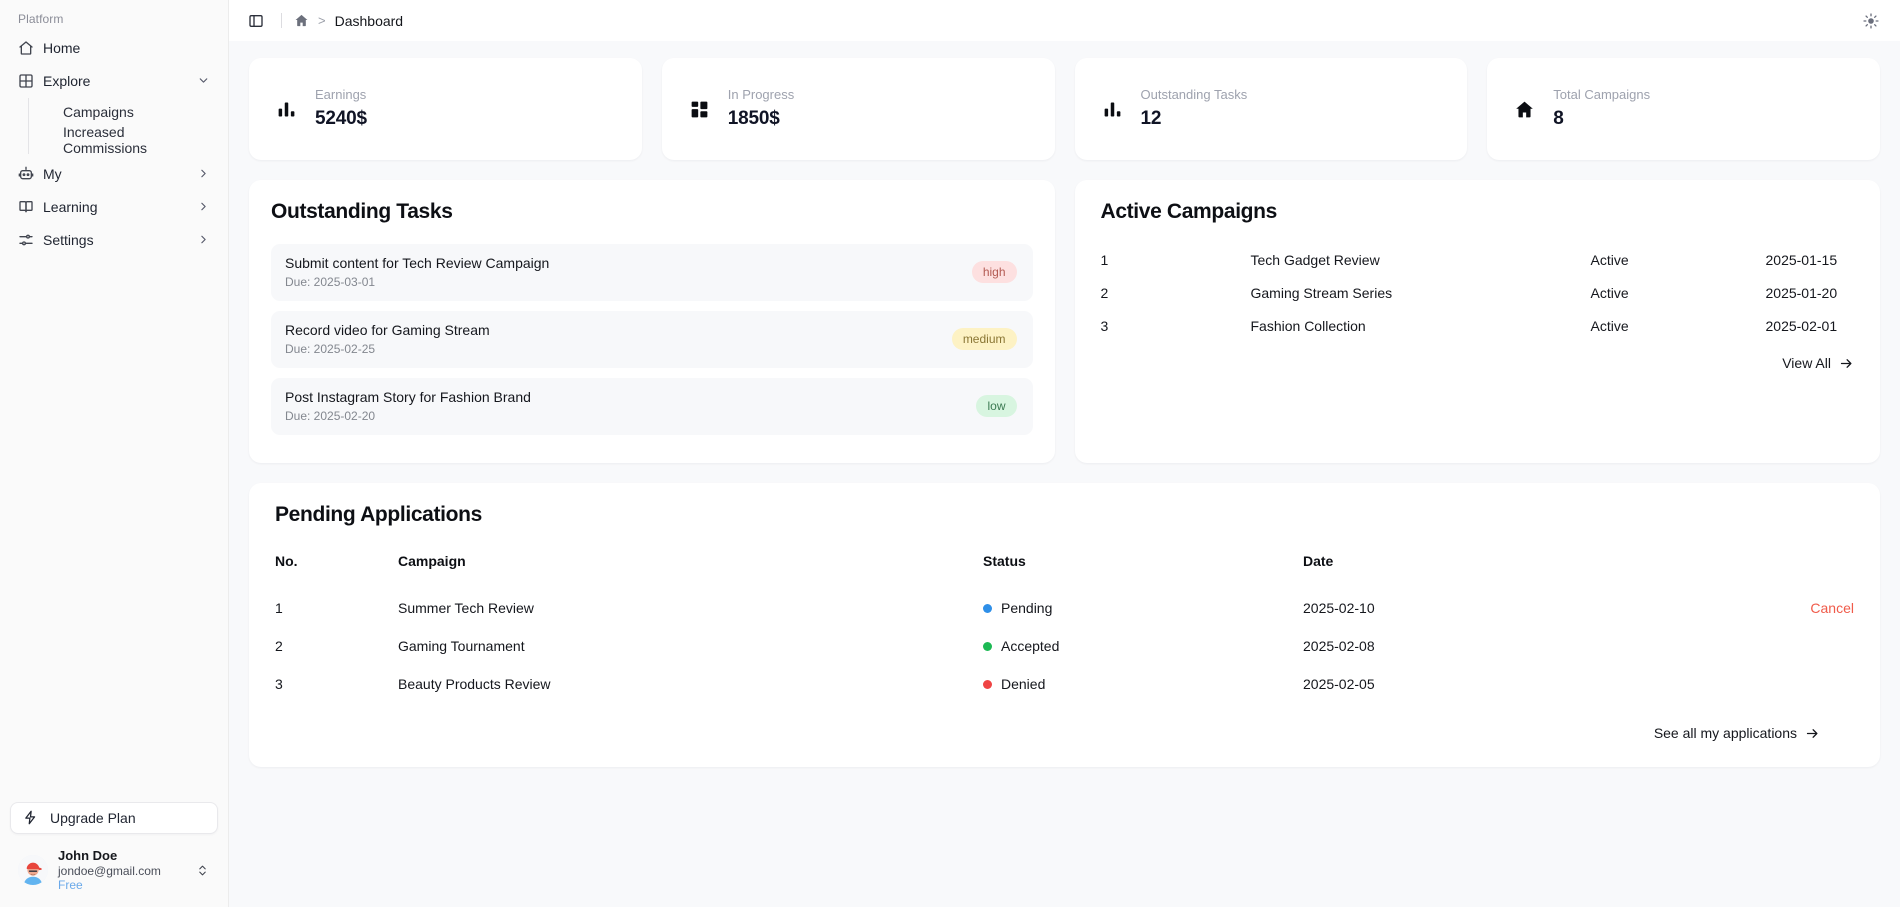 The height and width of the screenshot is (907, 1900). What do you see at coordinates (70, 885) in the screenshot?
I see `user-plan-badge: Free` at bounding box center [70, 885].